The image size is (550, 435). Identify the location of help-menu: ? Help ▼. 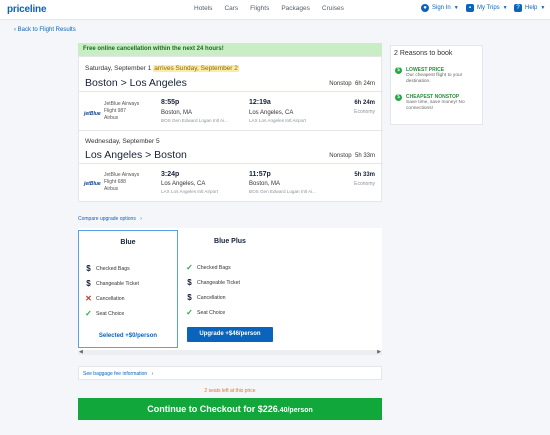
(529, 8).